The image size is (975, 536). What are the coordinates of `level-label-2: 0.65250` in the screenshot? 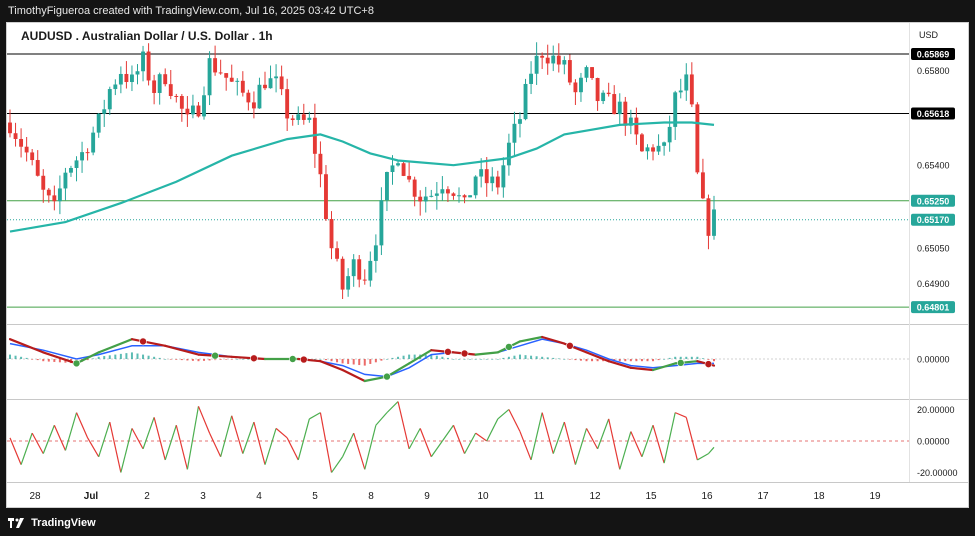 It's located at (933, 201).